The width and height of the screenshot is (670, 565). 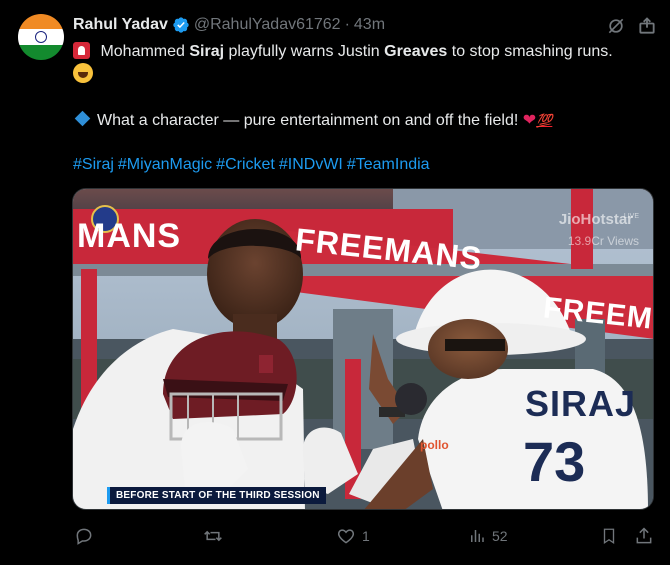 What do you see at coordinates (165, 164) in the screenshot?
I see `hashtag-miyanmagic: #MiyanMagic` at bounding box center [165, 164].